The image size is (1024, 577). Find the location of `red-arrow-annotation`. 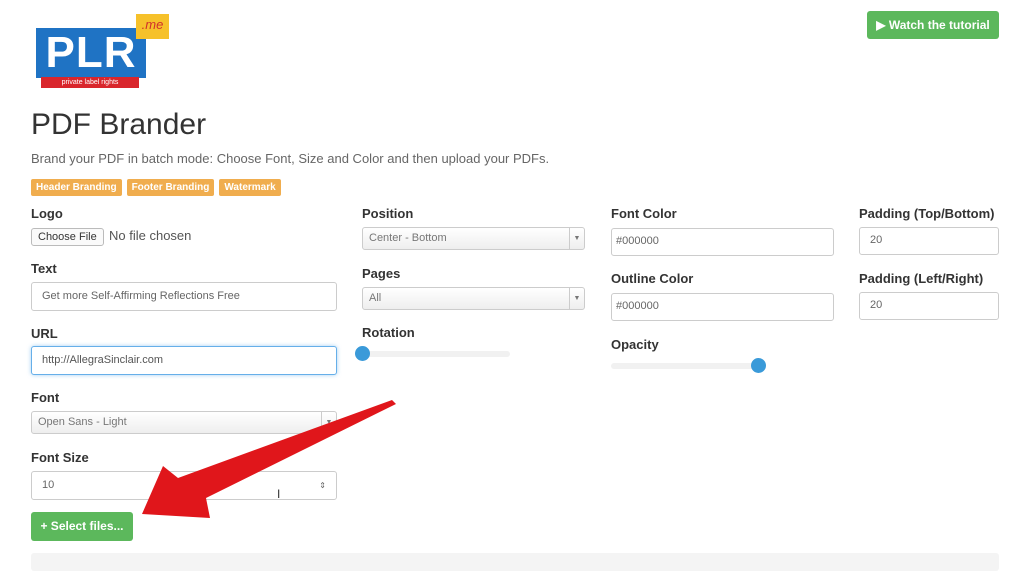

red-arrow-annotation is located at coordinates (269, 459).